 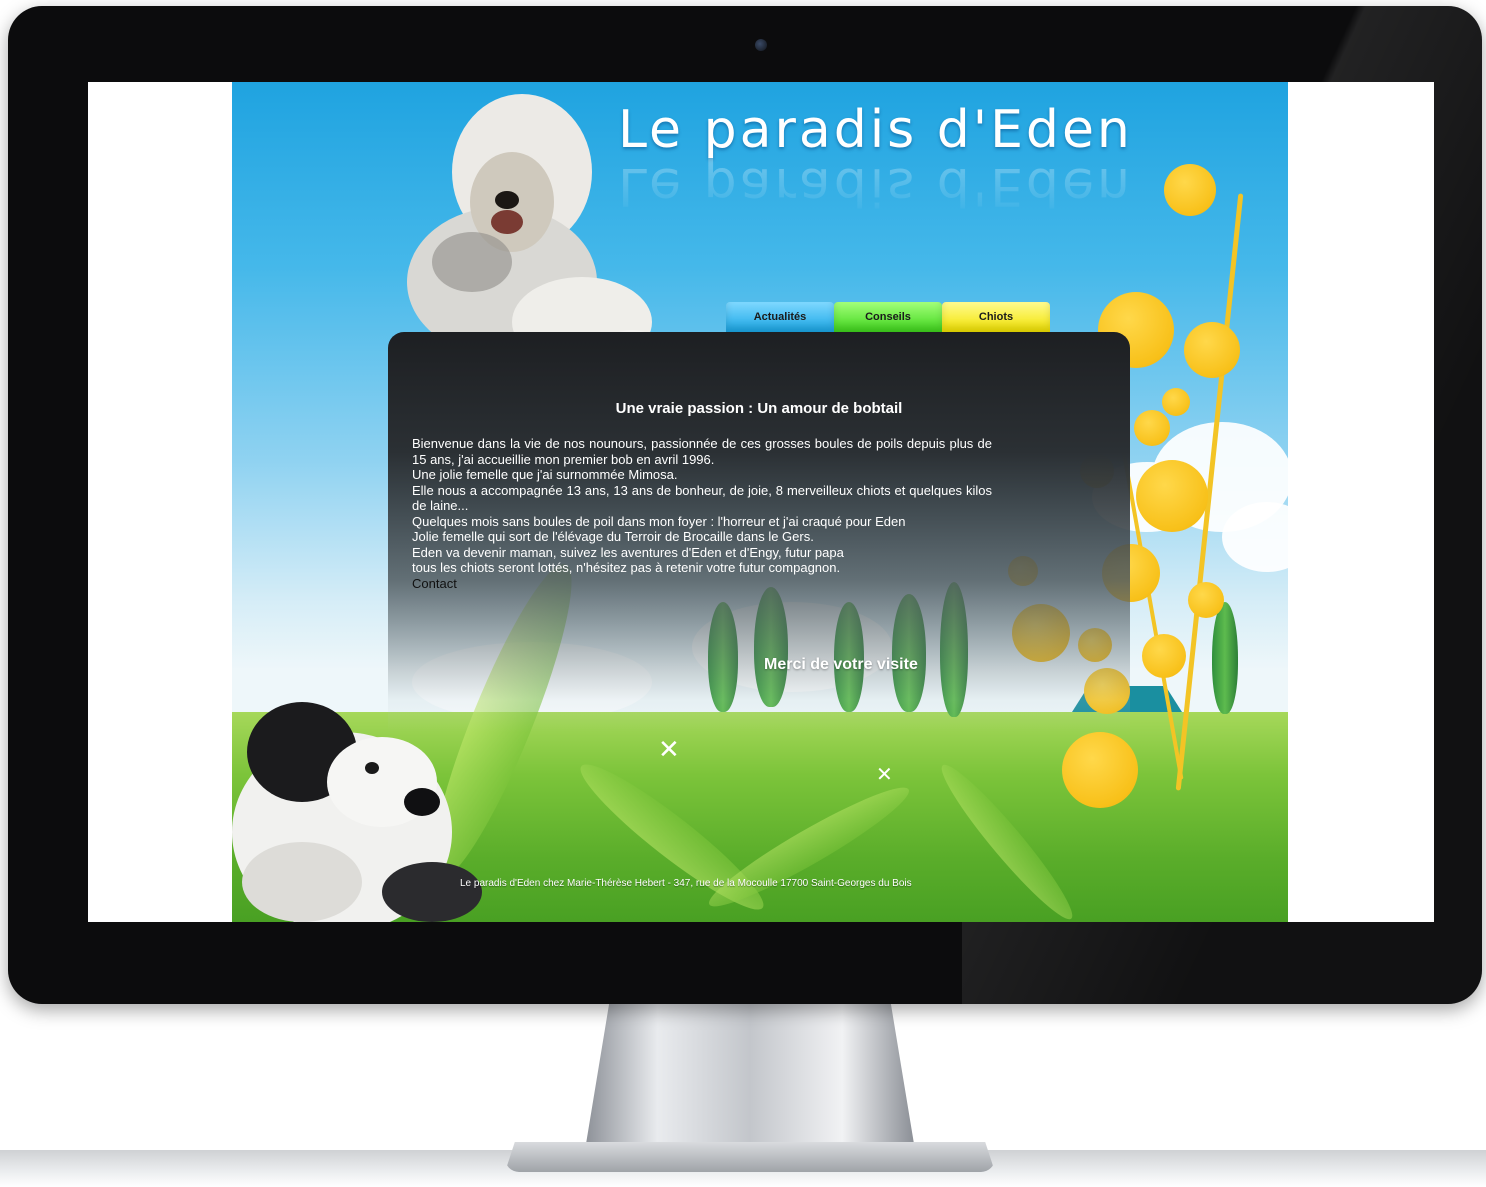 I want to click on site-logo-reflection: Le paradis d'Eden, so click(x=875, y=186).